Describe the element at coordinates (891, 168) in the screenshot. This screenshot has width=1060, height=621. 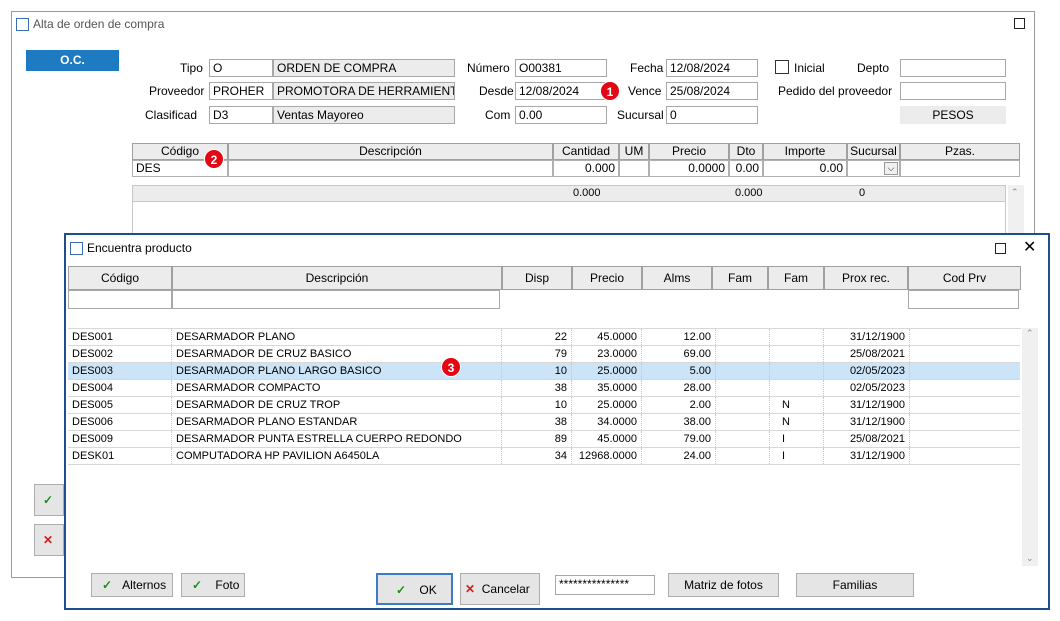
I see `chevron-down-icon: ⌵` at that location.